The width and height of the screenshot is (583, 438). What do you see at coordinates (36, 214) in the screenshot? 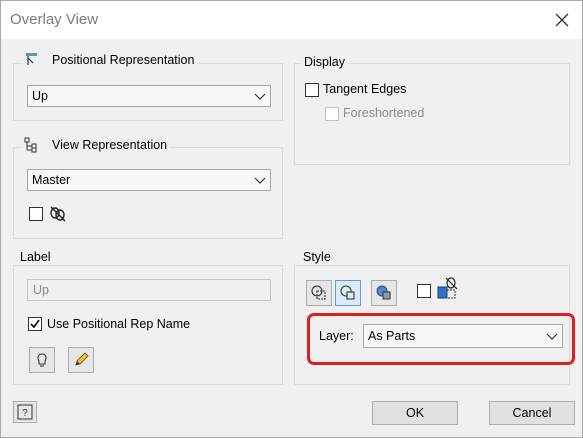
I see `associative-checkbox` at bounding box center [36, 214].